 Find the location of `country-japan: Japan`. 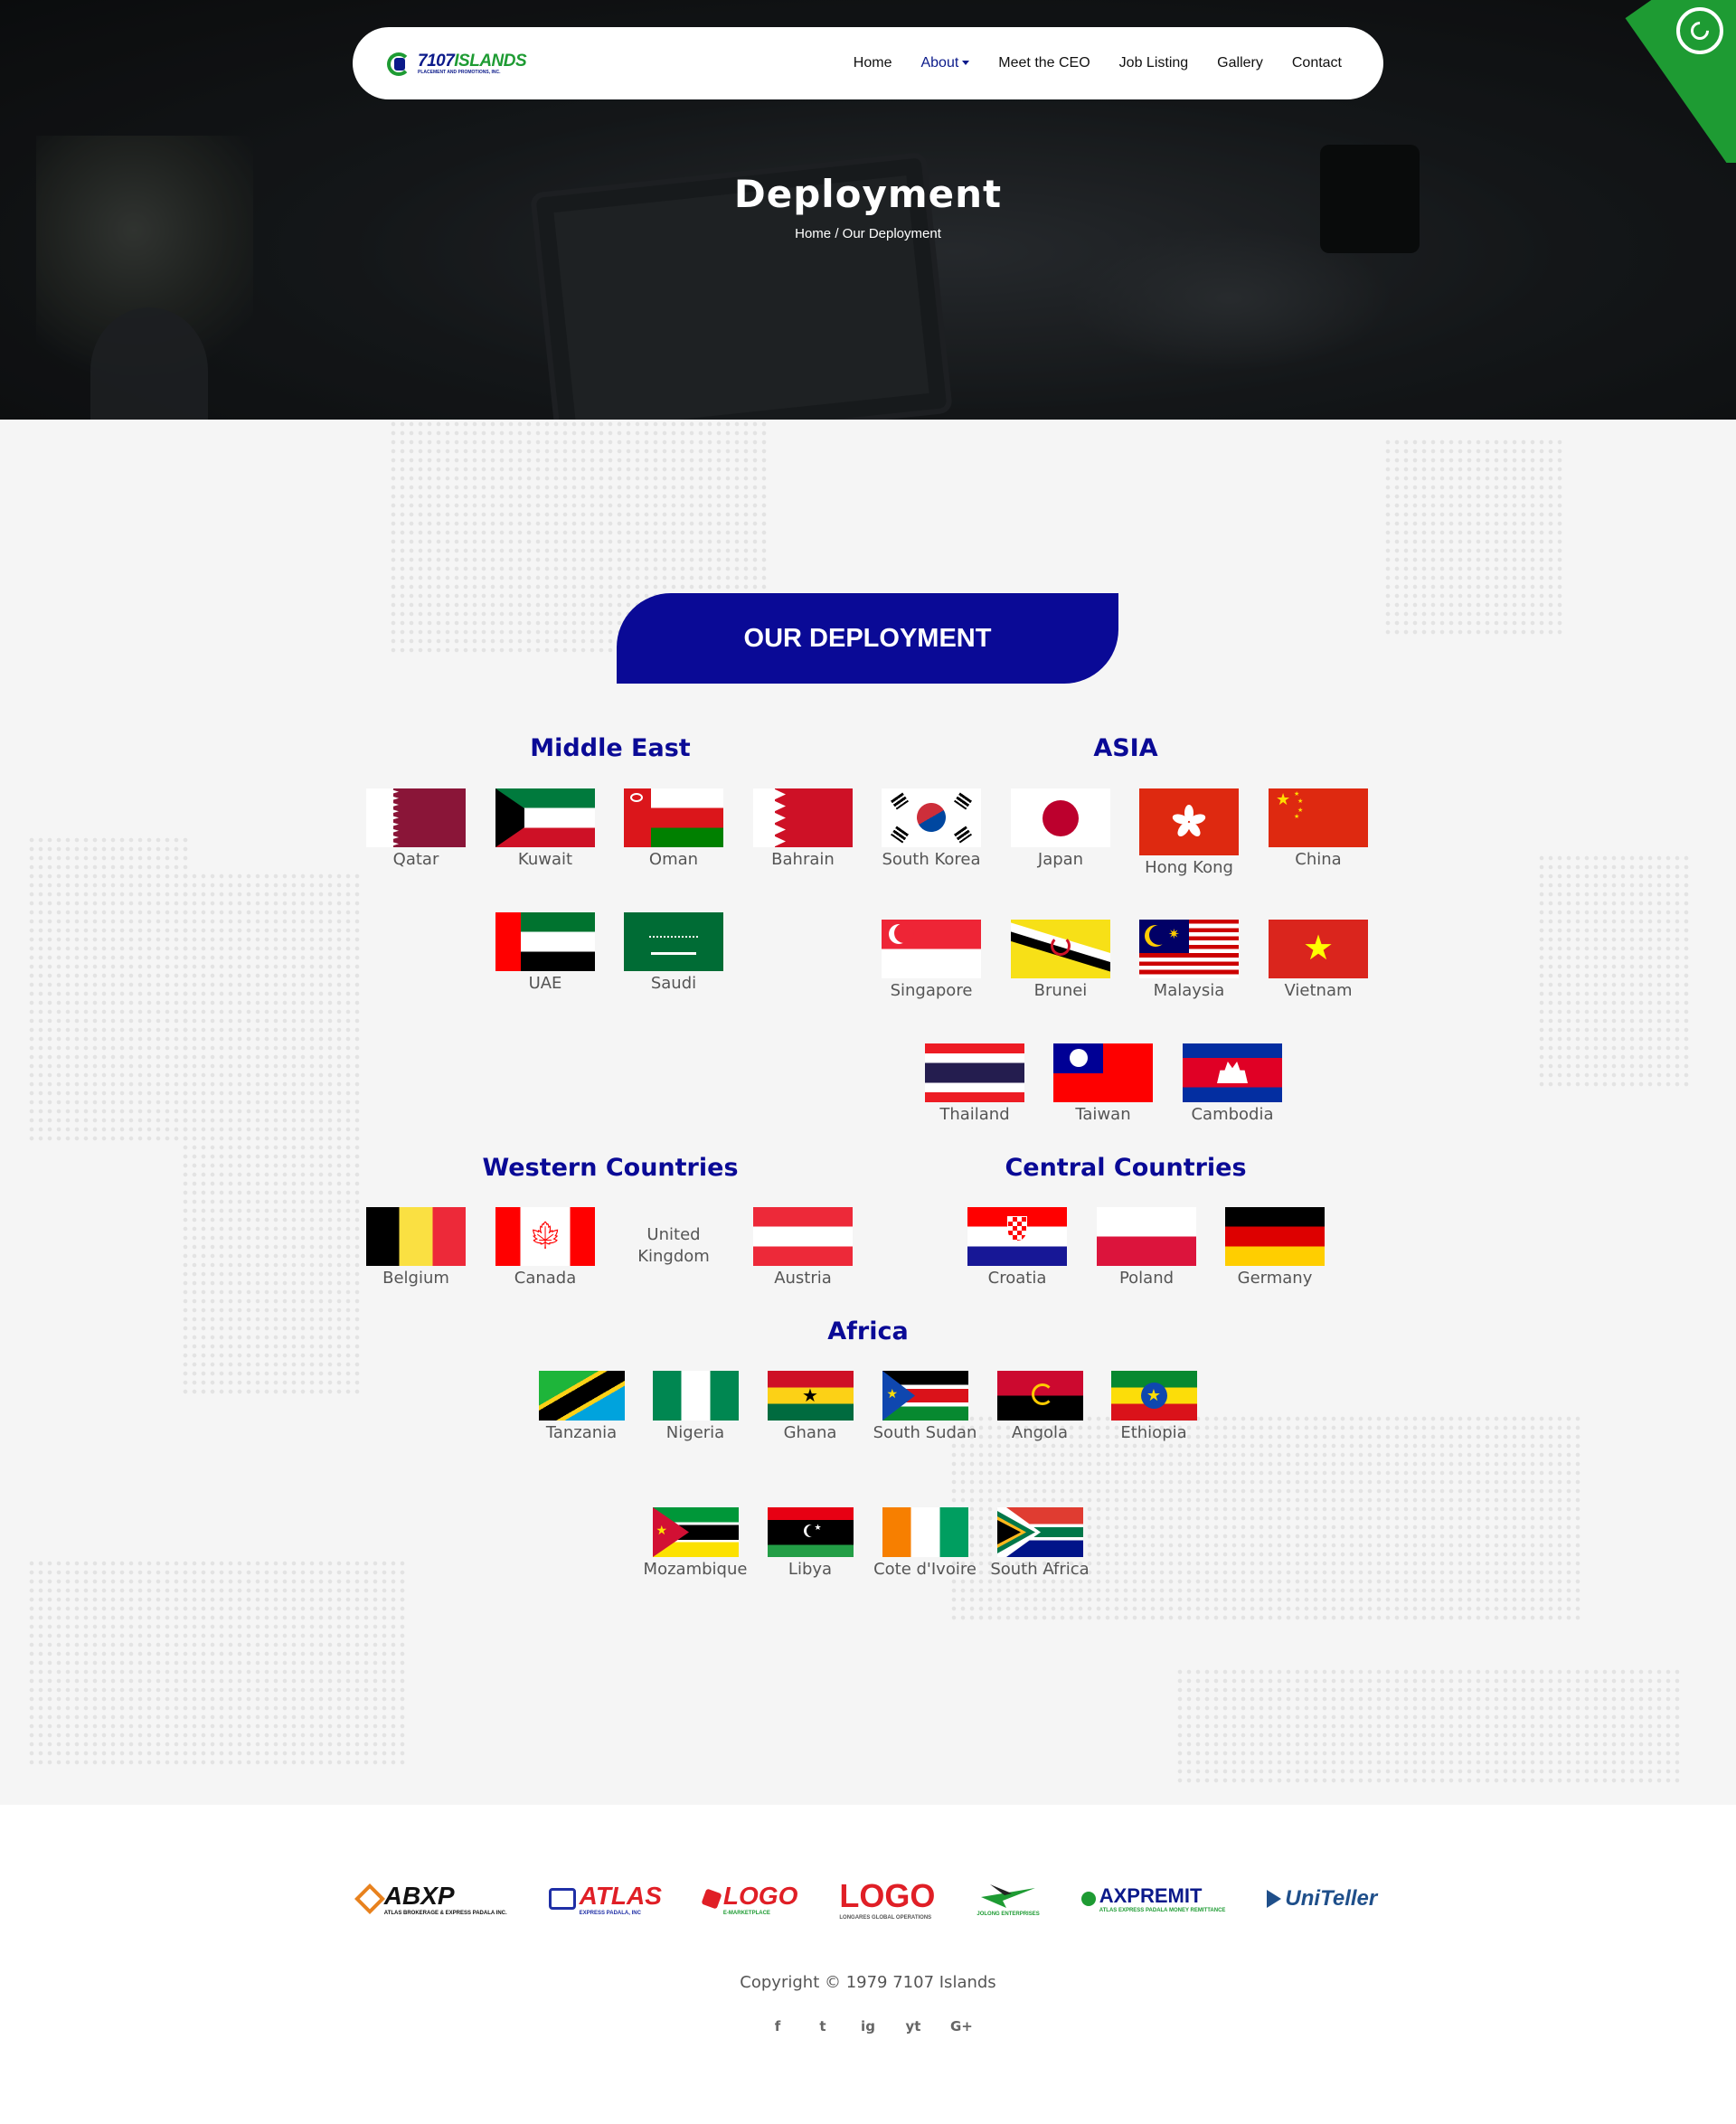

country-japan: Japan is located at coordinates (1060, 829).